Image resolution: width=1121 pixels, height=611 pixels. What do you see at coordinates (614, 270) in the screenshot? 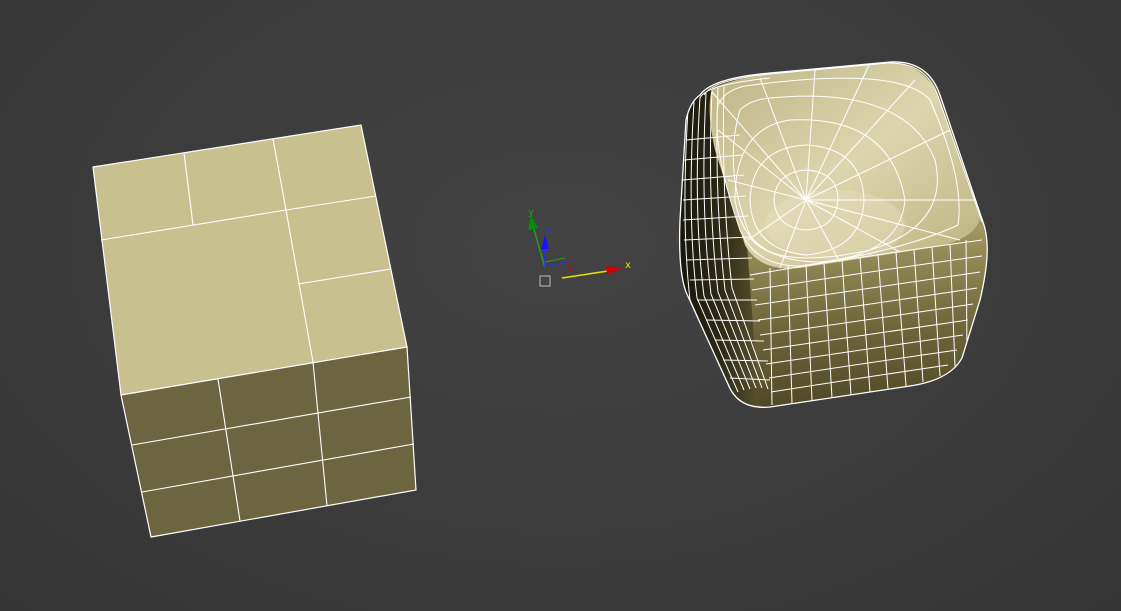
I see `x-axis-arrow` at bounding box center [614, 270].